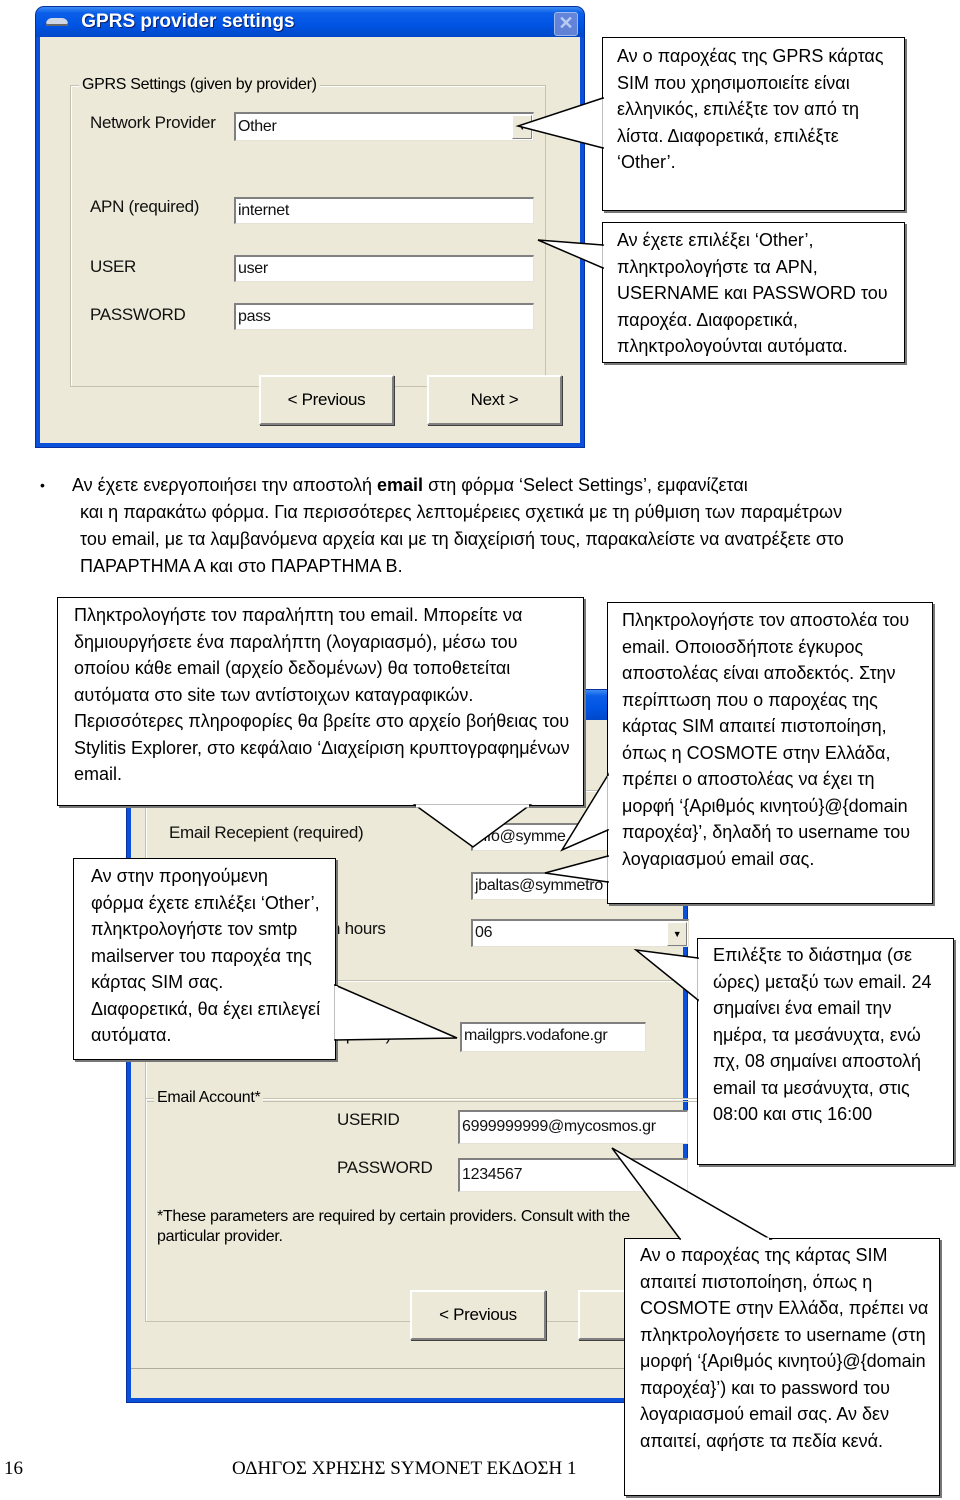 This screenshot has height=1500, width=960. Describe the element at coordinates (385, 1167) in the screenshot. I see `account-password-label: PASSWORD` at that location.